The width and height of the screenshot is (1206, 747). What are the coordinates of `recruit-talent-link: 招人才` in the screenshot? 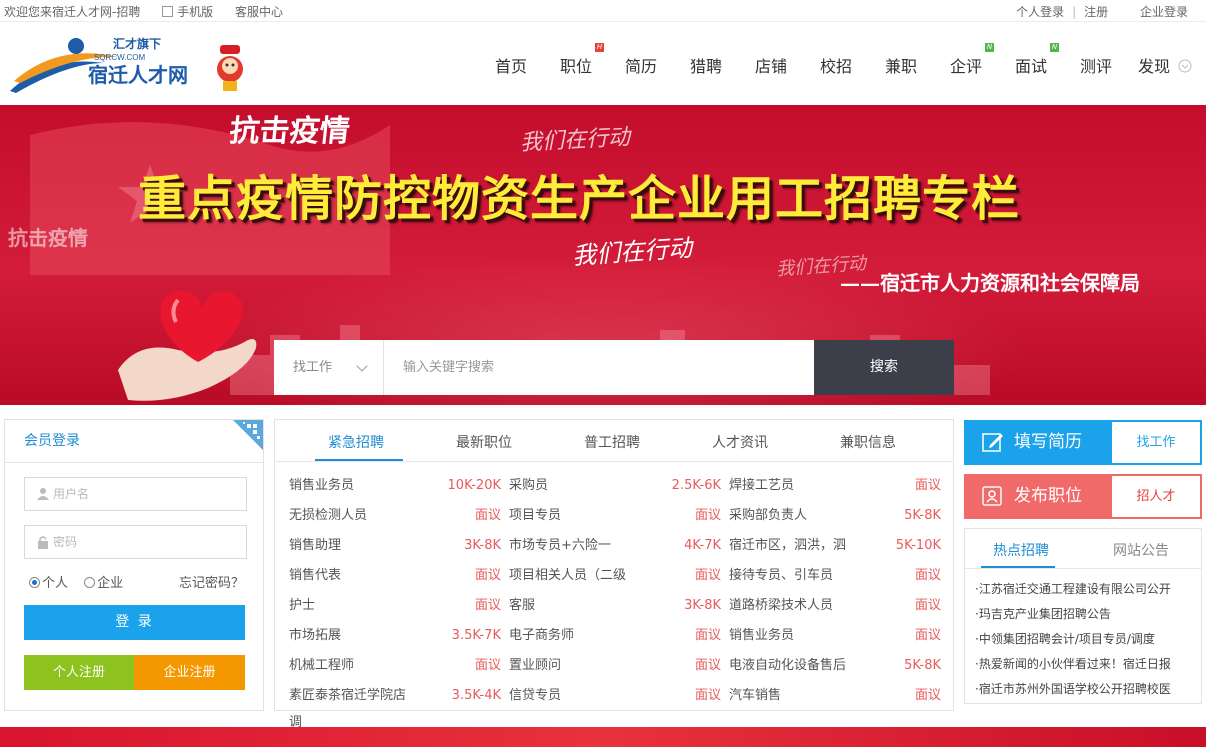 It's located at (1157, 496).